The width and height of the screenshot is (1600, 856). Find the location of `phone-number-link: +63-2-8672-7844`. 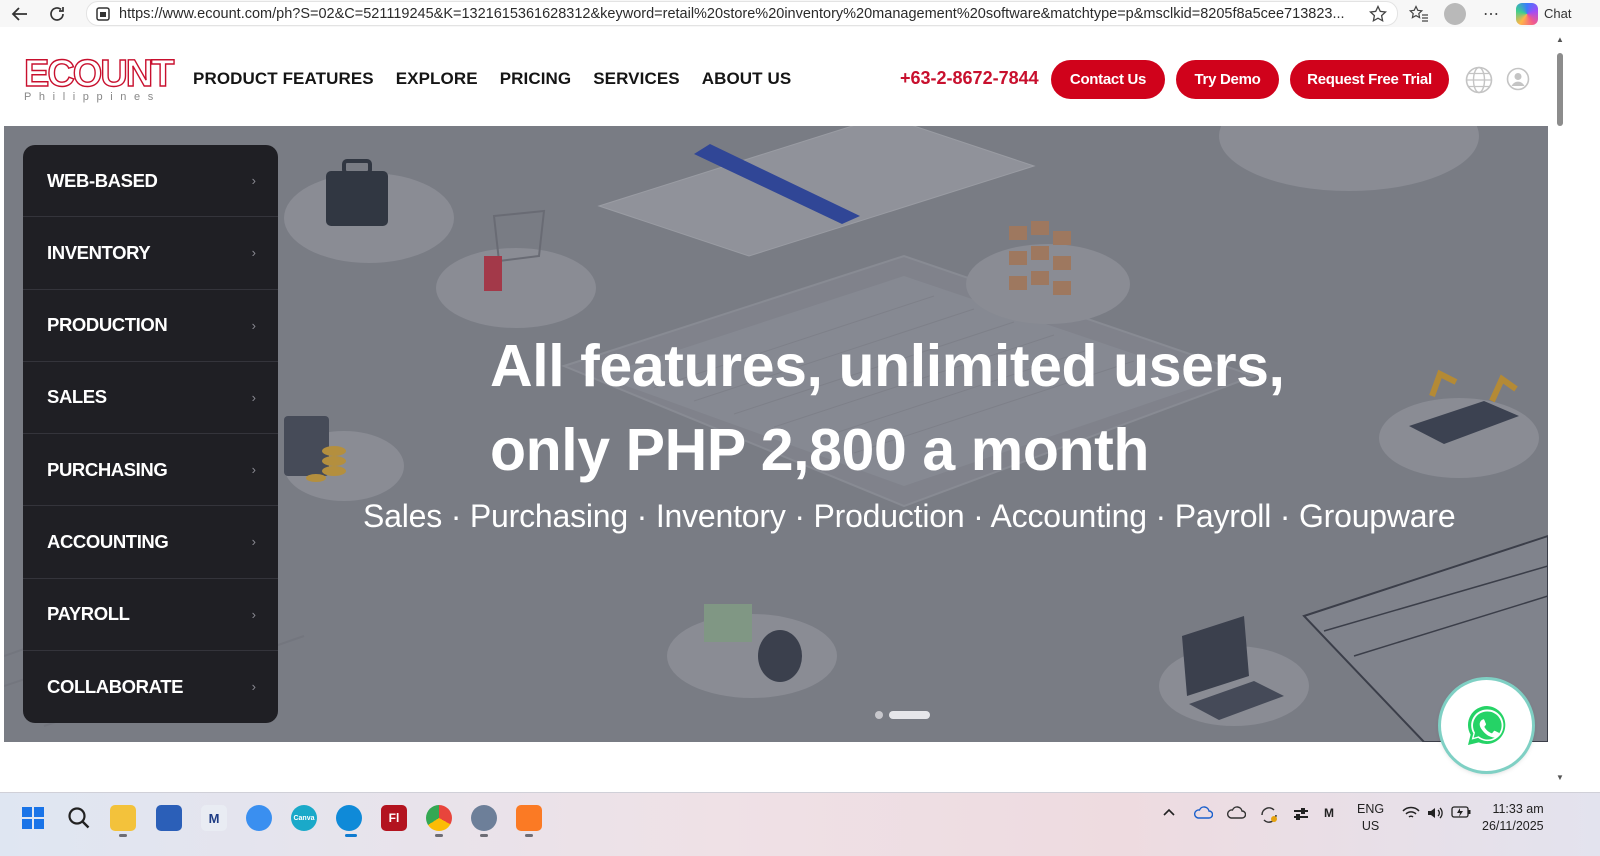

phone-number-link: +63-2-8672-7844 is located at coordinates (969, 78).